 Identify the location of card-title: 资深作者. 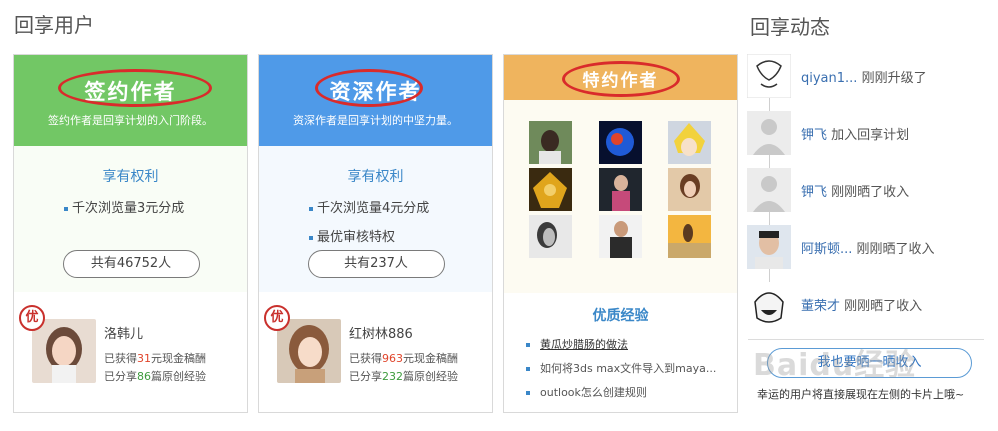
(375, 92).